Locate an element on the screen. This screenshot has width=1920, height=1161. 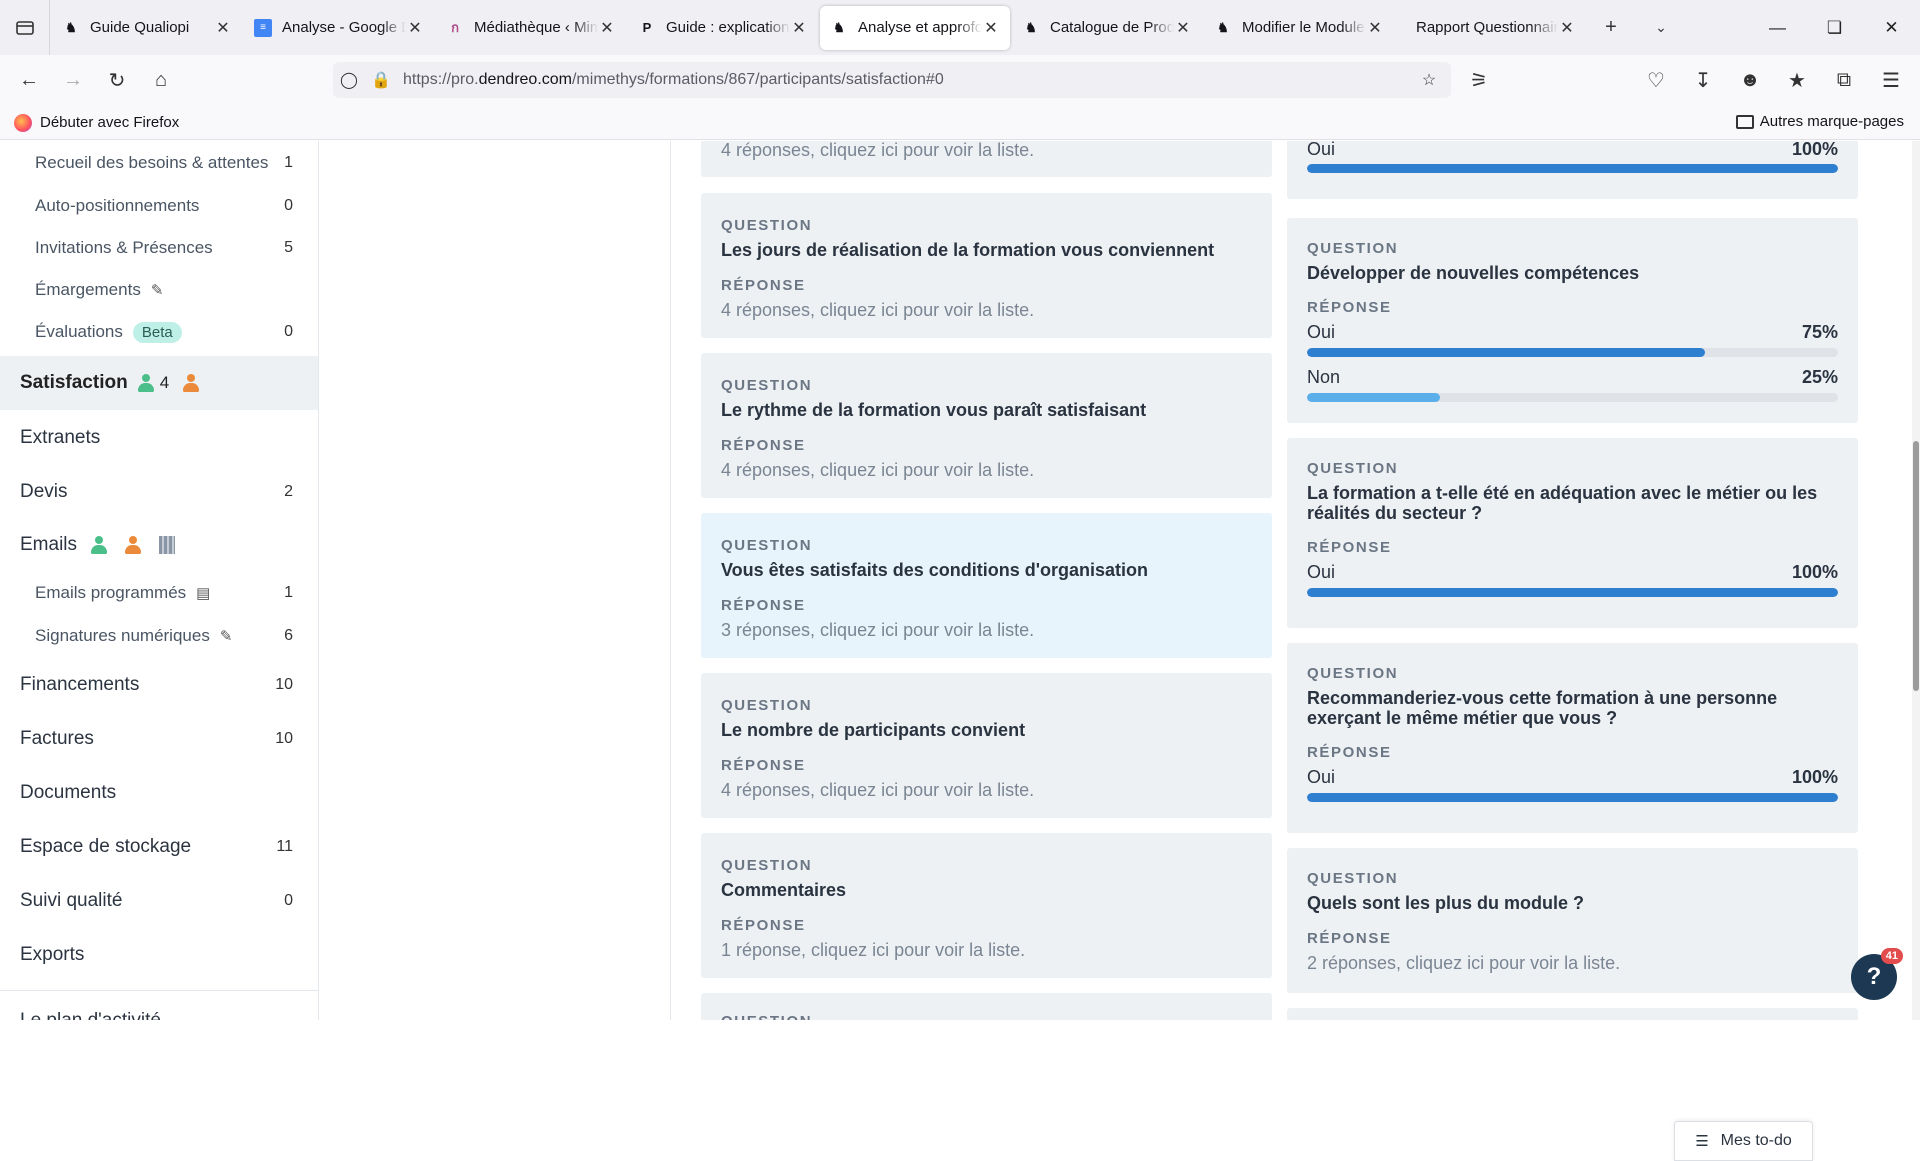
tab-modifier-module: ♞ Modifier le Module ✕ is located at coordinates (1299, 28).